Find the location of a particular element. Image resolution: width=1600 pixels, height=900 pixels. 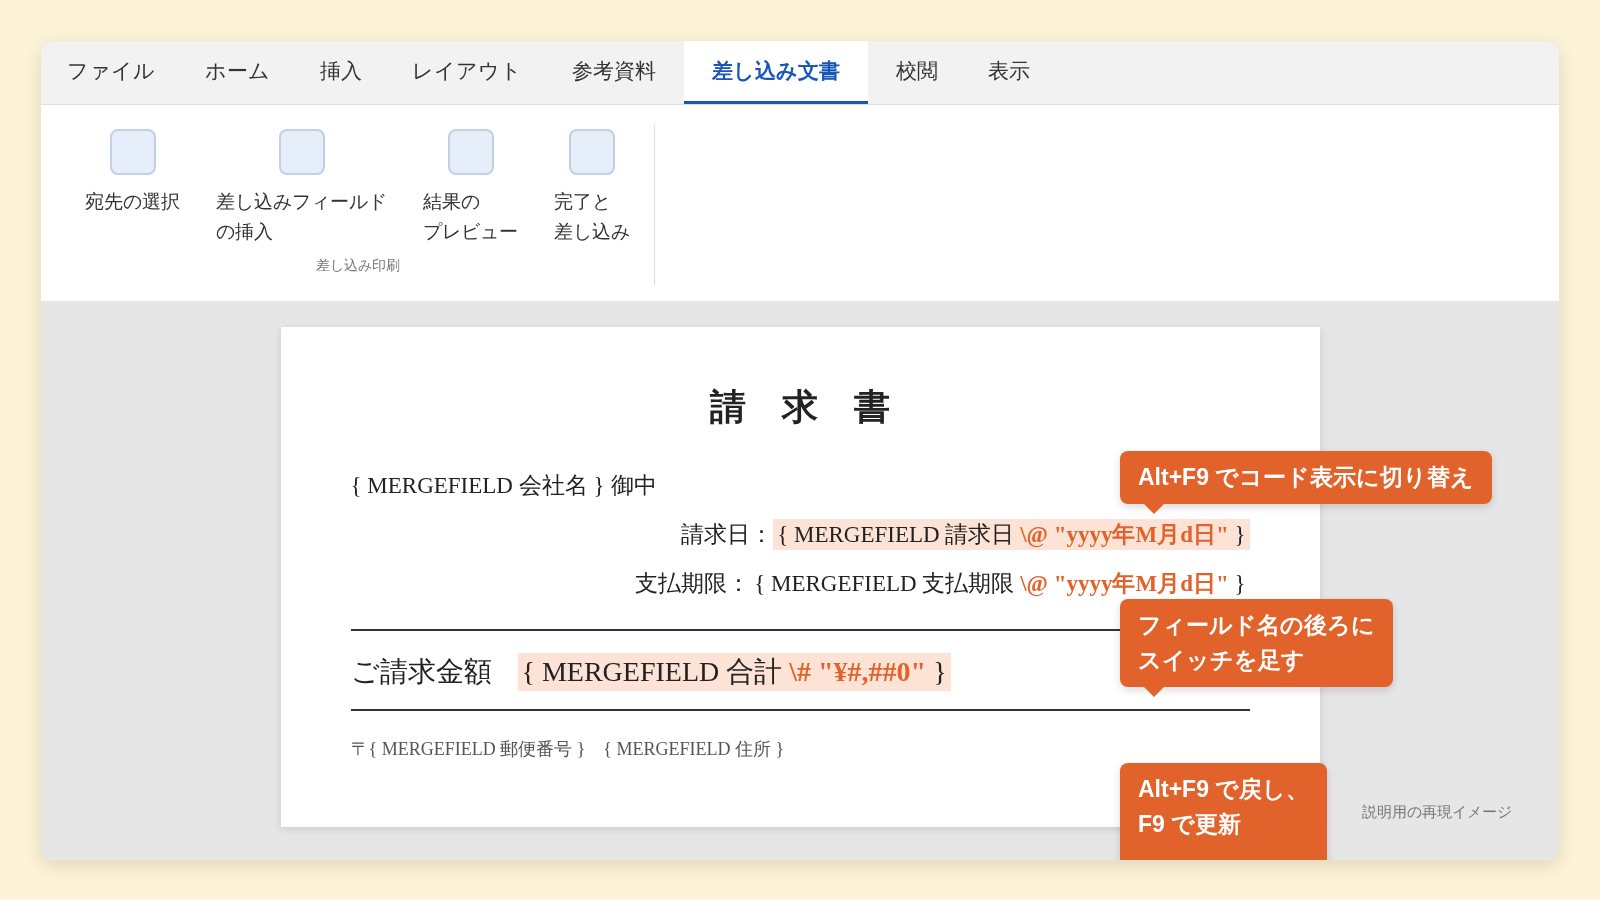

ribbon-button: 宛先の選択 is located at coordinates (132, 173).